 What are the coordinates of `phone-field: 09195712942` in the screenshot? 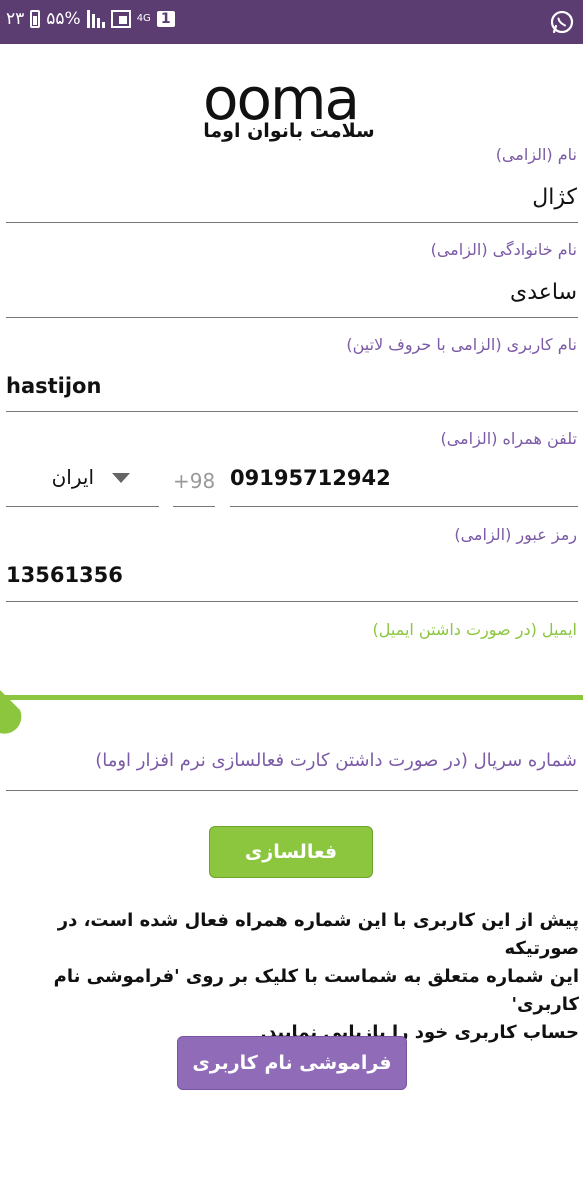 It's located at (310, 478).